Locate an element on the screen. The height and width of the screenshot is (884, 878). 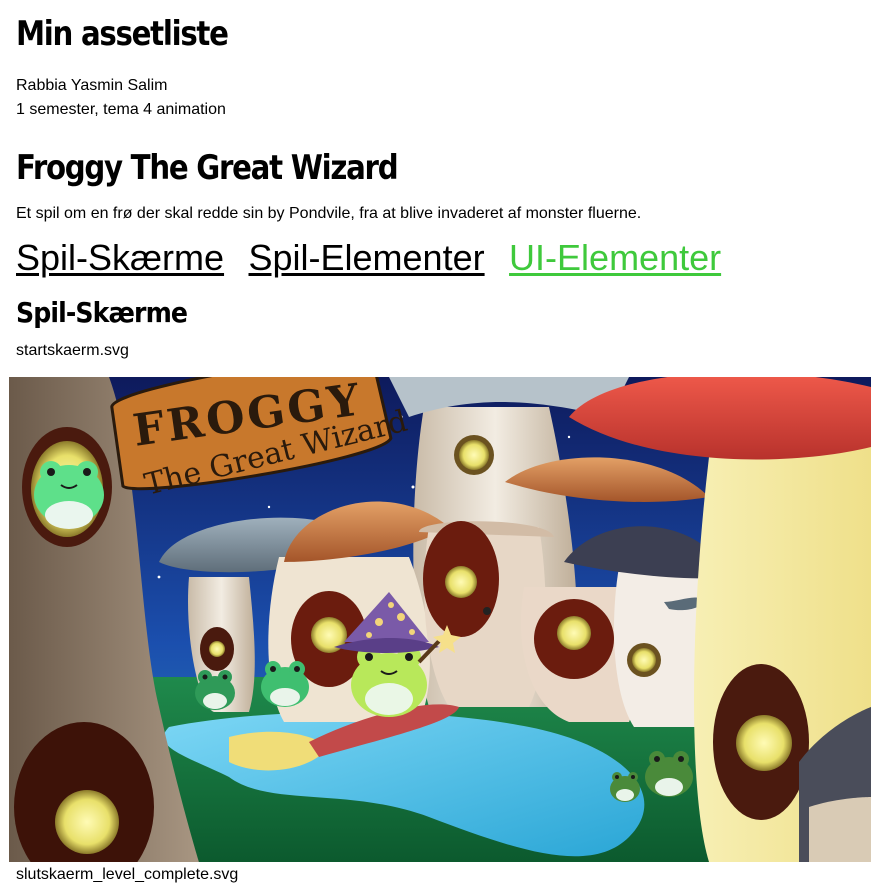
nav-link-spil-elementer: Spil-Elementer is located at coordinates (367, 258).